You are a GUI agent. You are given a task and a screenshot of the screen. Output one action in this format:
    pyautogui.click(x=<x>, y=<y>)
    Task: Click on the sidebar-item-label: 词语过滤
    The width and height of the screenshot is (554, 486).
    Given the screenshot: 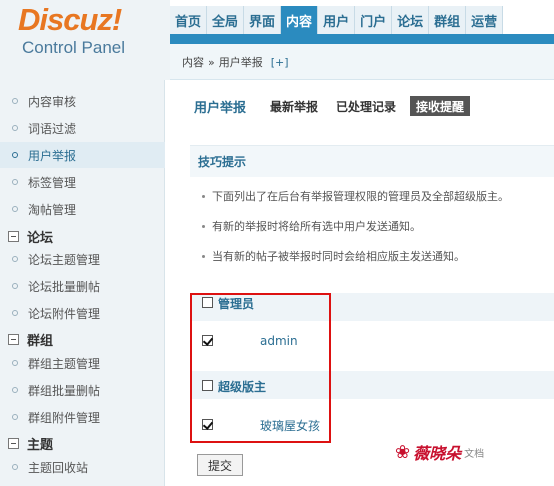 What is the action you would take?
    pyautogui.click(x=52, y=128)
    